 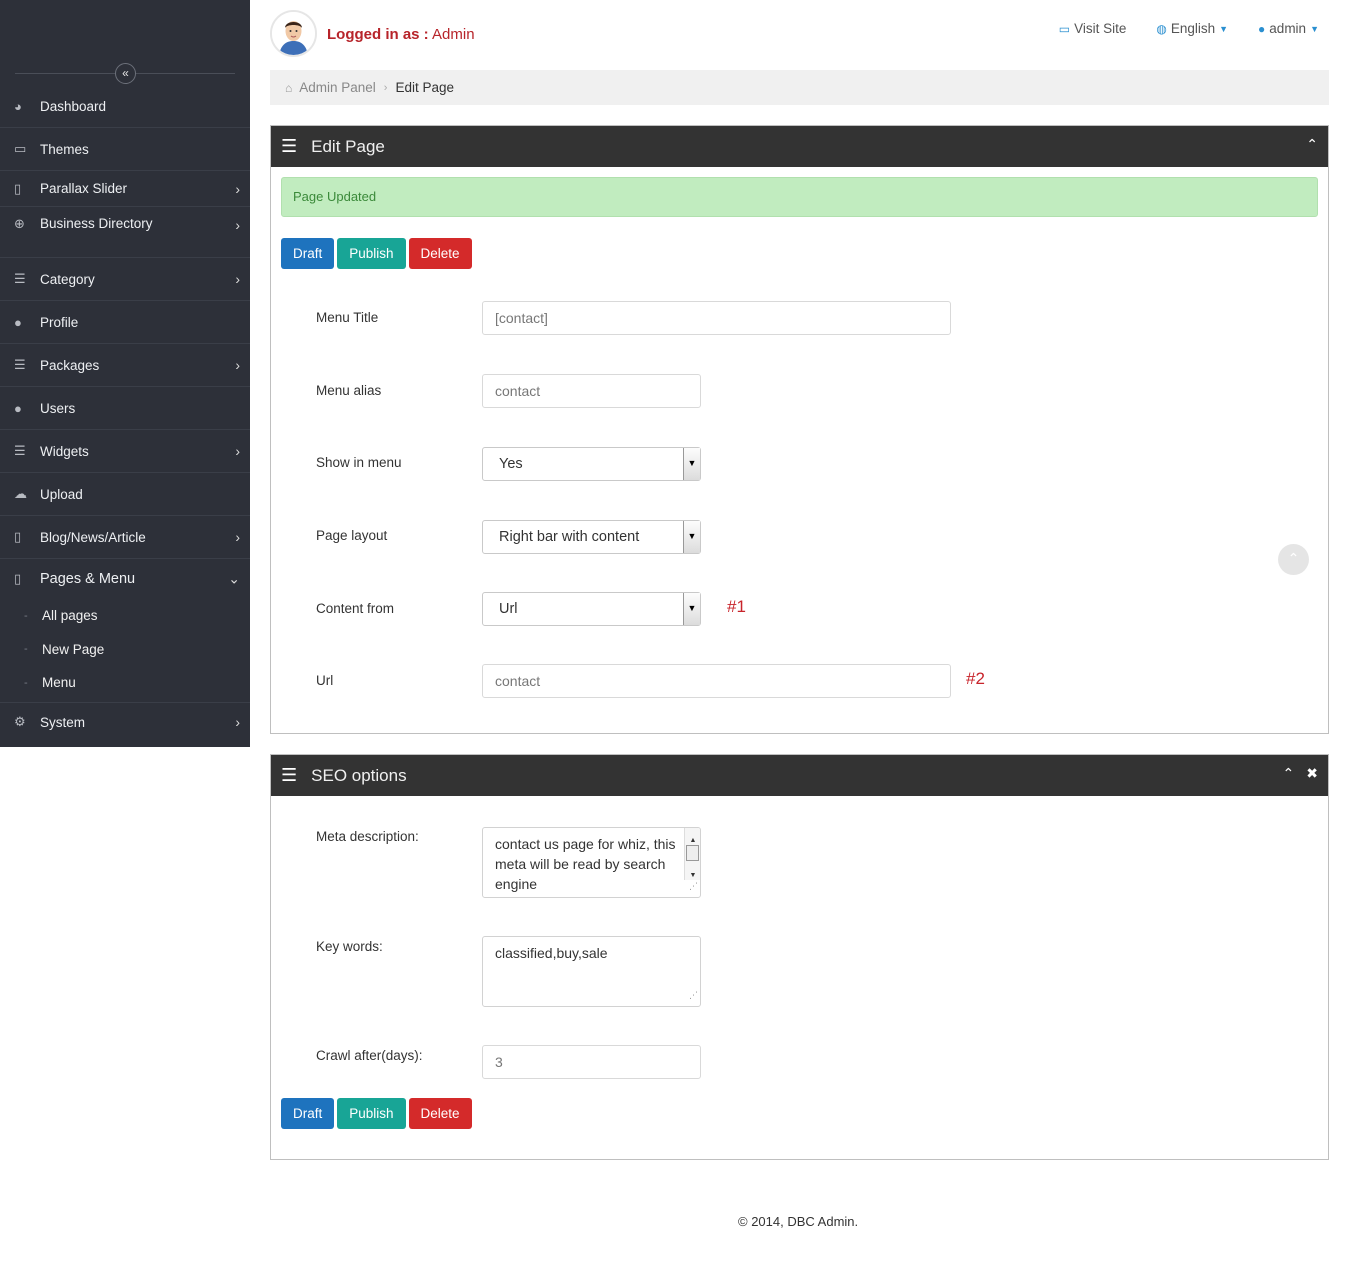 What do you see at coordinates (349, 390) in the screenshot?
I see `menu-alias-label: Menu alias` at bounding box center [349, 390].